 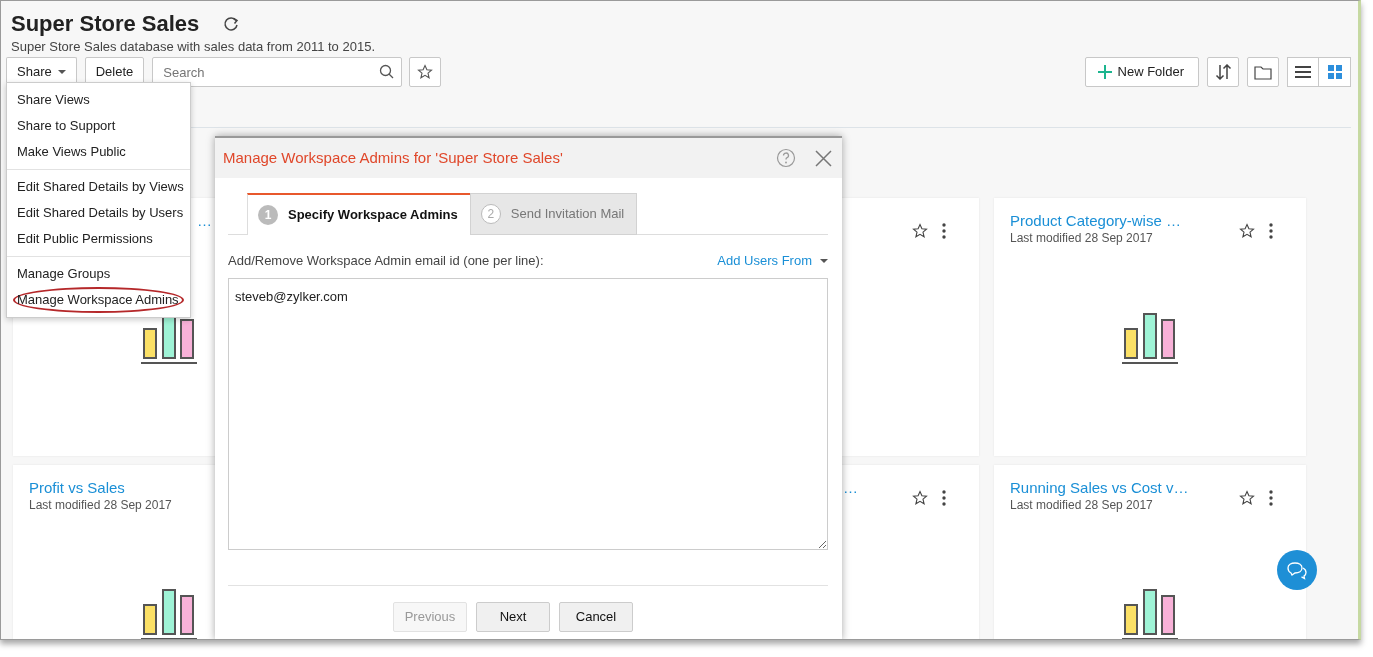 I want to click on favorite-button, so click(x=425, y=72).